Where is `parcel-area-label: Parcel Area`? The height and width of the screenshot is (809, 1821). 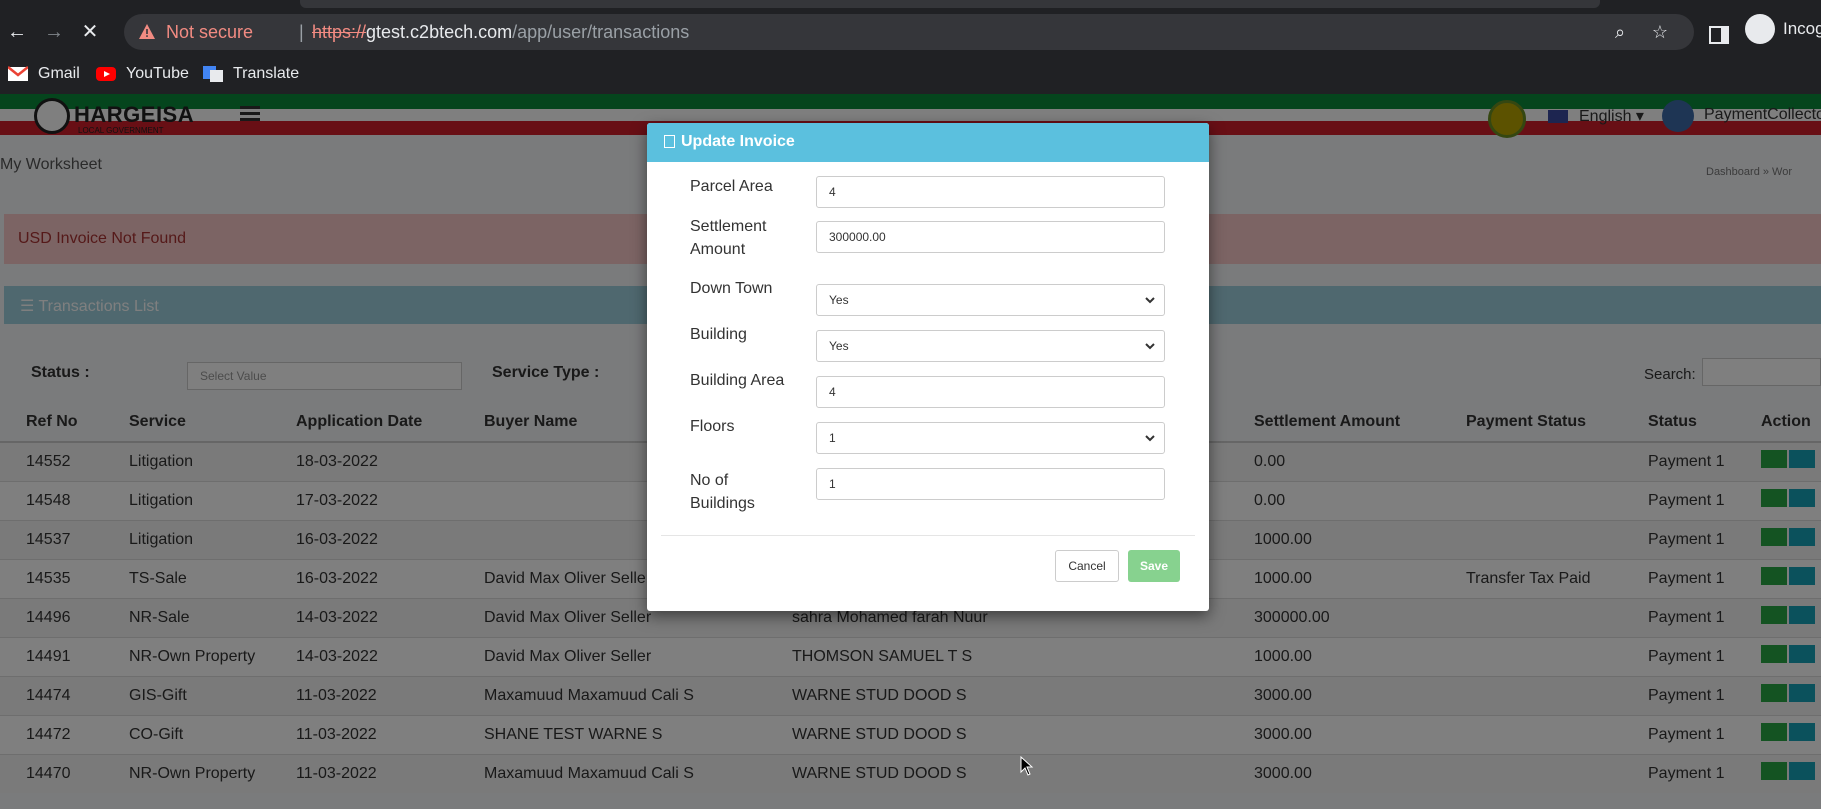
parcel-area-label: Parcel Area is located at coordinates (731, 186).